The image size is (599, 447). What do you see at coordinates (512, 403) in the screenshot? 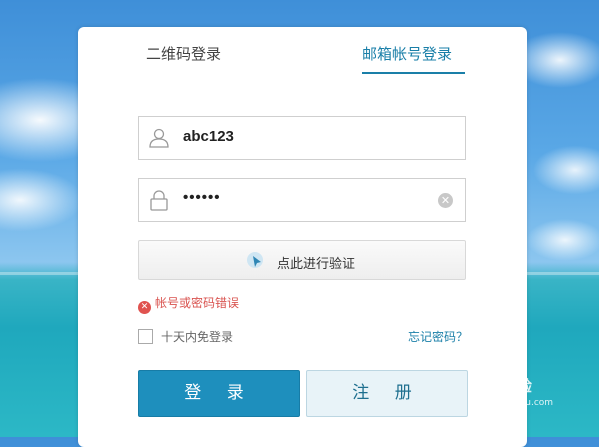
I see `watermark-url: jingyan.baidu.com` at bounding box center [512, 403].